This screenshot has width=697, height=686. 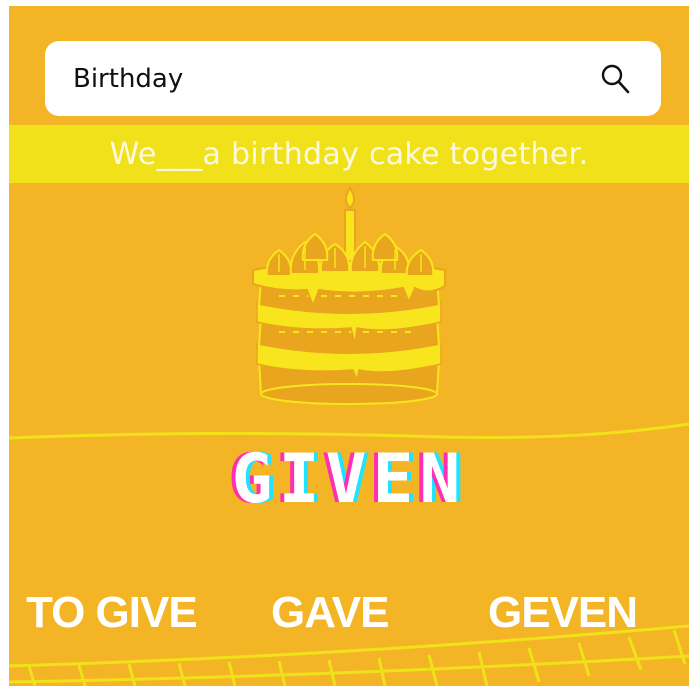 I want to click on search-bar: Birthday, so click(x=353, y=78).